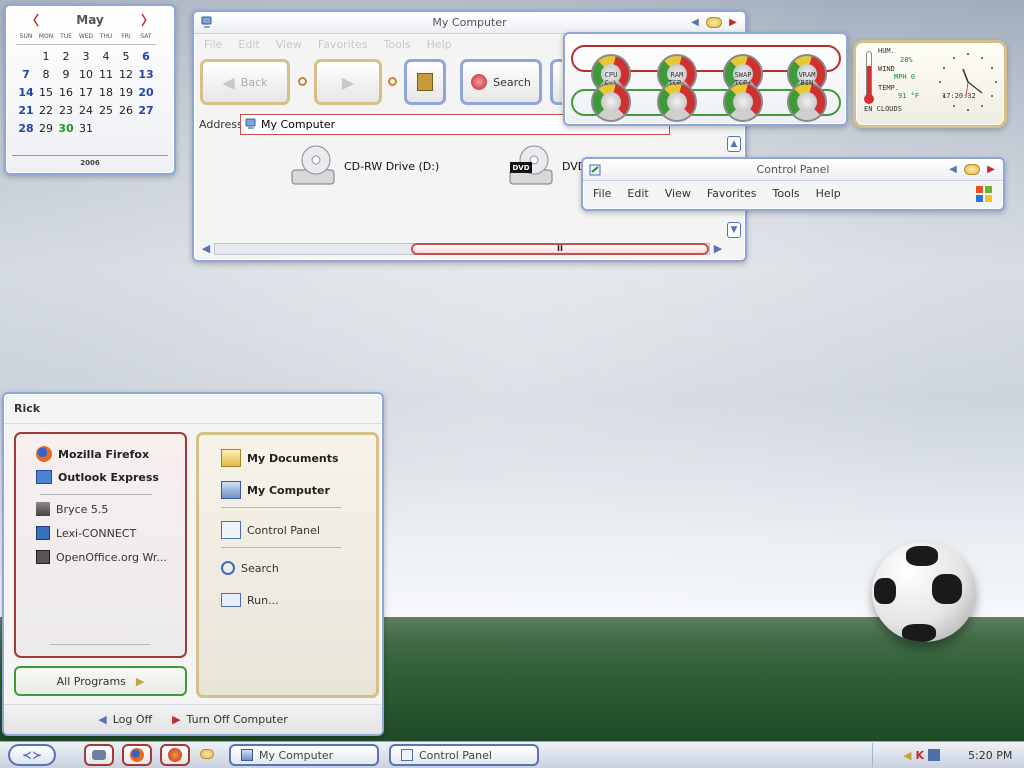 Image resolution: width=1024 pixels, height=768 pixels. Describe the element at coordinates (807, 83) in the screenshot. I see `meter-bottom-label: BIN` at that location.